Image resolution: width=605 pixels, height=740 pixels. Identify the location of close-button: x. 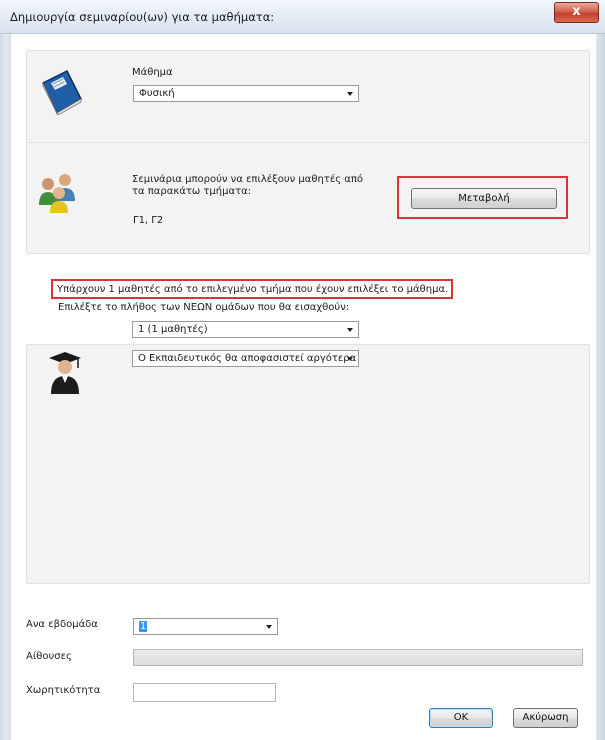
(576, 12).